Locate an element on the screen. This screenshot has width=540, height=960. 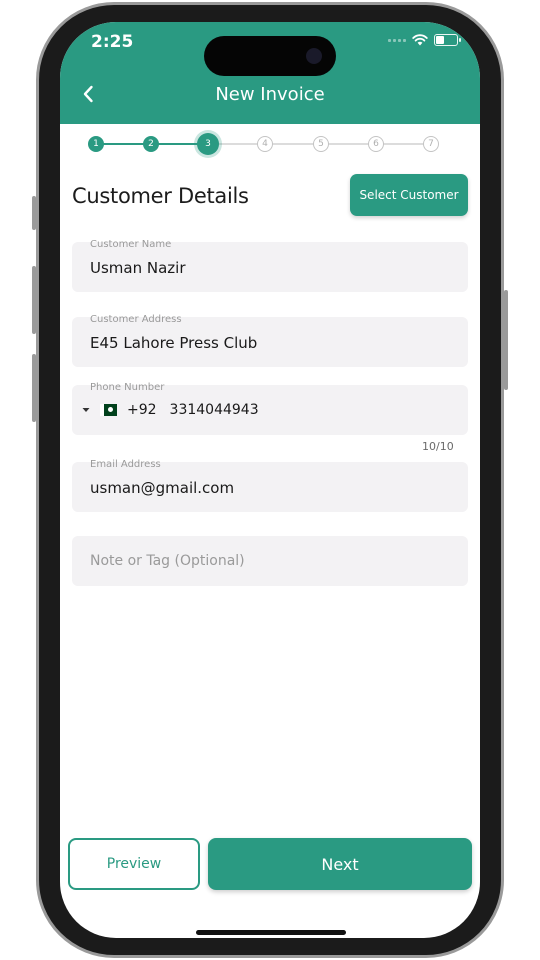
side-button-volume-down is located at coordinates (34, 388).